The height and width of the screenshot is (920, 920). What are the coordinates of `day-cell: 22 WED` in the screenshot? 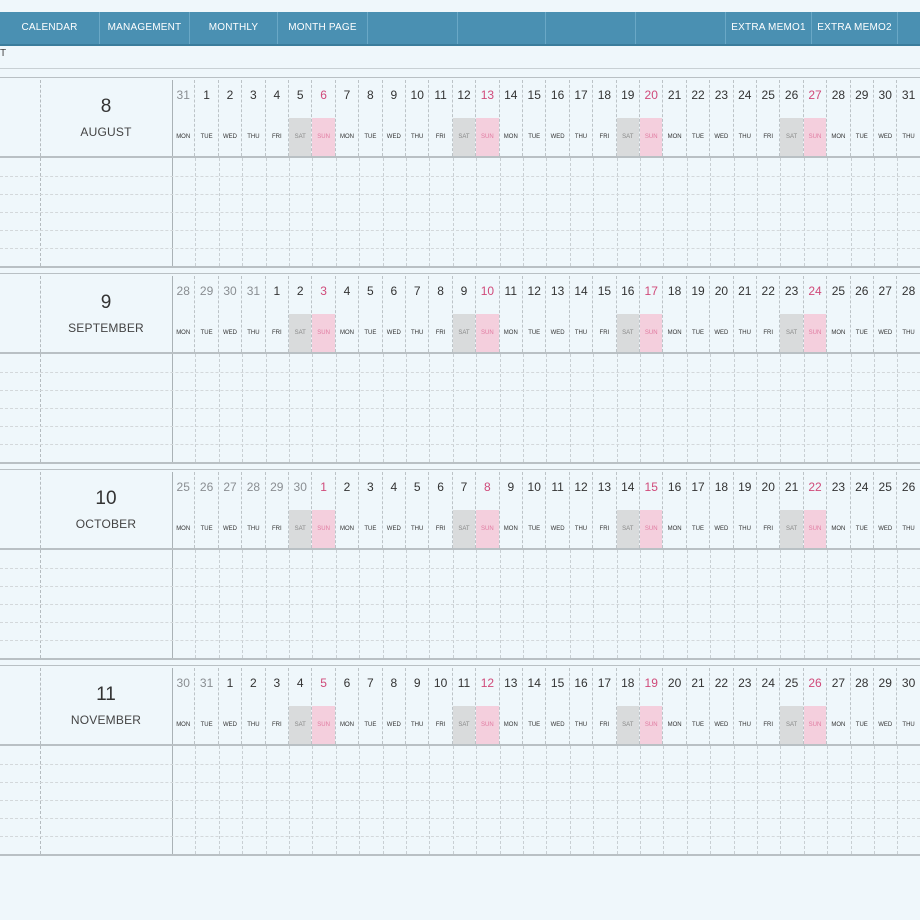 It's located at (722, 706).